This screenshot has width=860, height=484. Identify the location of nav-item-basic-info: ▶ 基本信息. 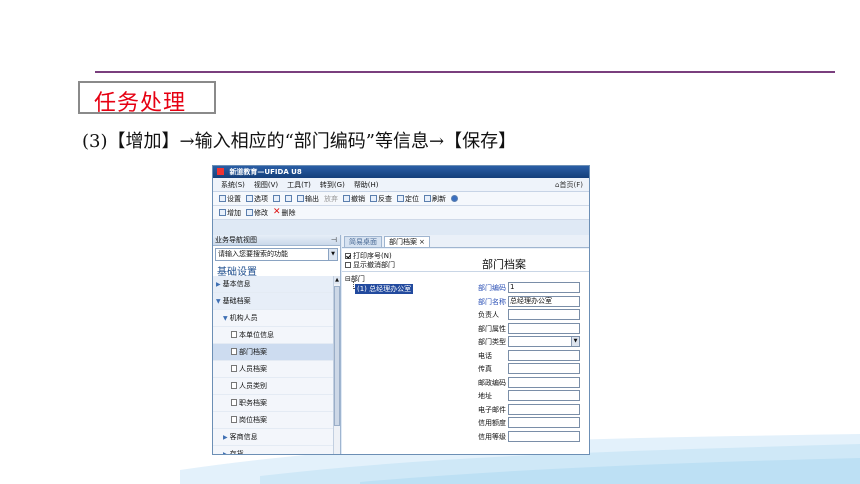
(273, 284).